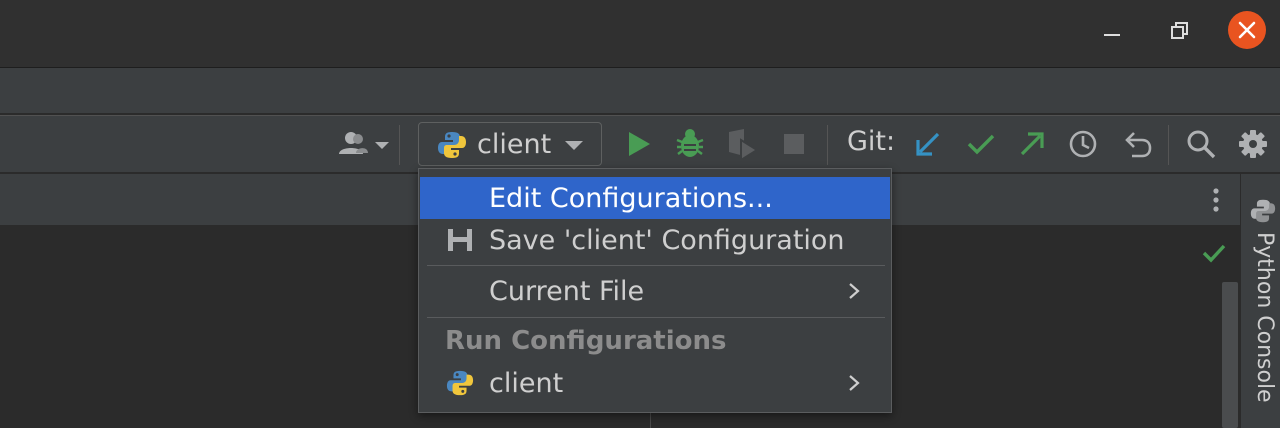 The height and width of the screenshot is (428, 1280). Describe the element at coordinates (639, 144) in the screenshot. I see `run-icon` at that location.